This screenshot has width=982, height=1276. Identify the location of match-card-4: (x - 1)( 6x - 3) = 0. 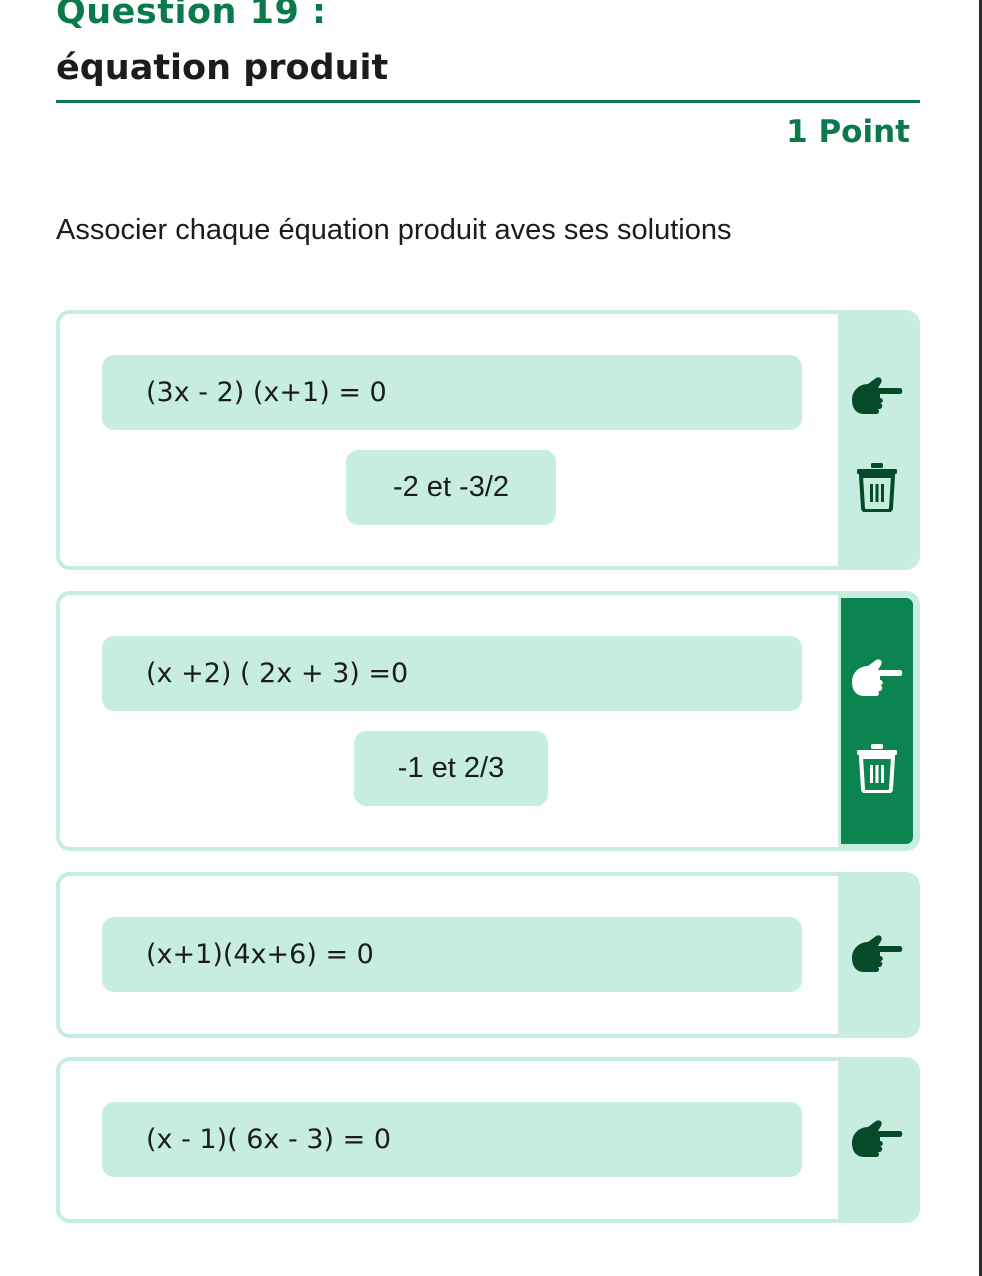
(488, 1140).